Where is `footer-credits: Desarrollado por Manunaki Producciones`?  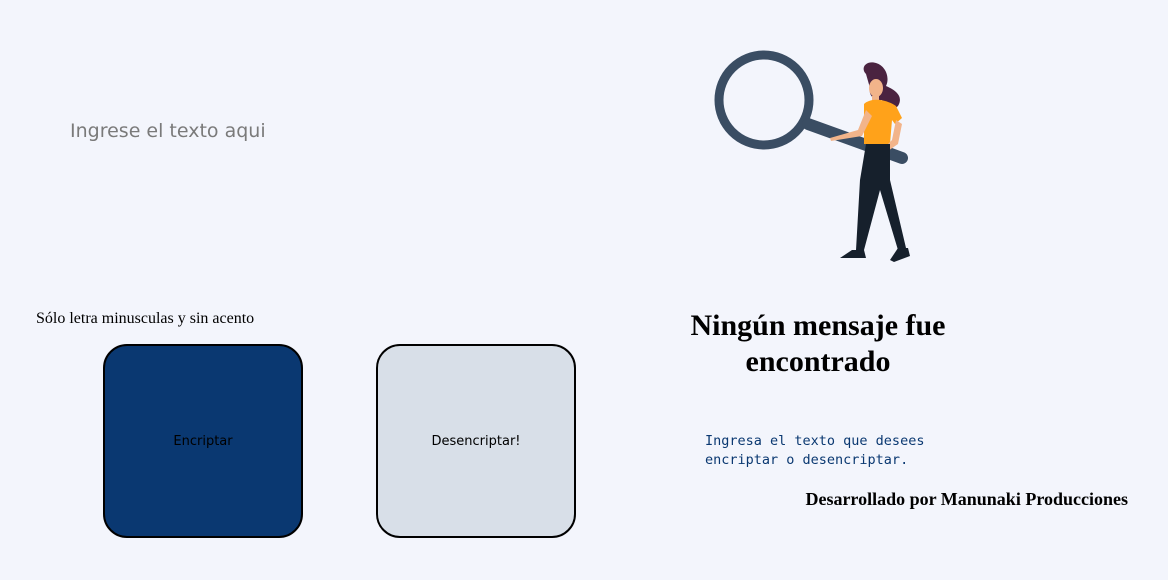
footer-credits: Desarrollado por Manunaki Producciones is located at coordinates (966, 499).